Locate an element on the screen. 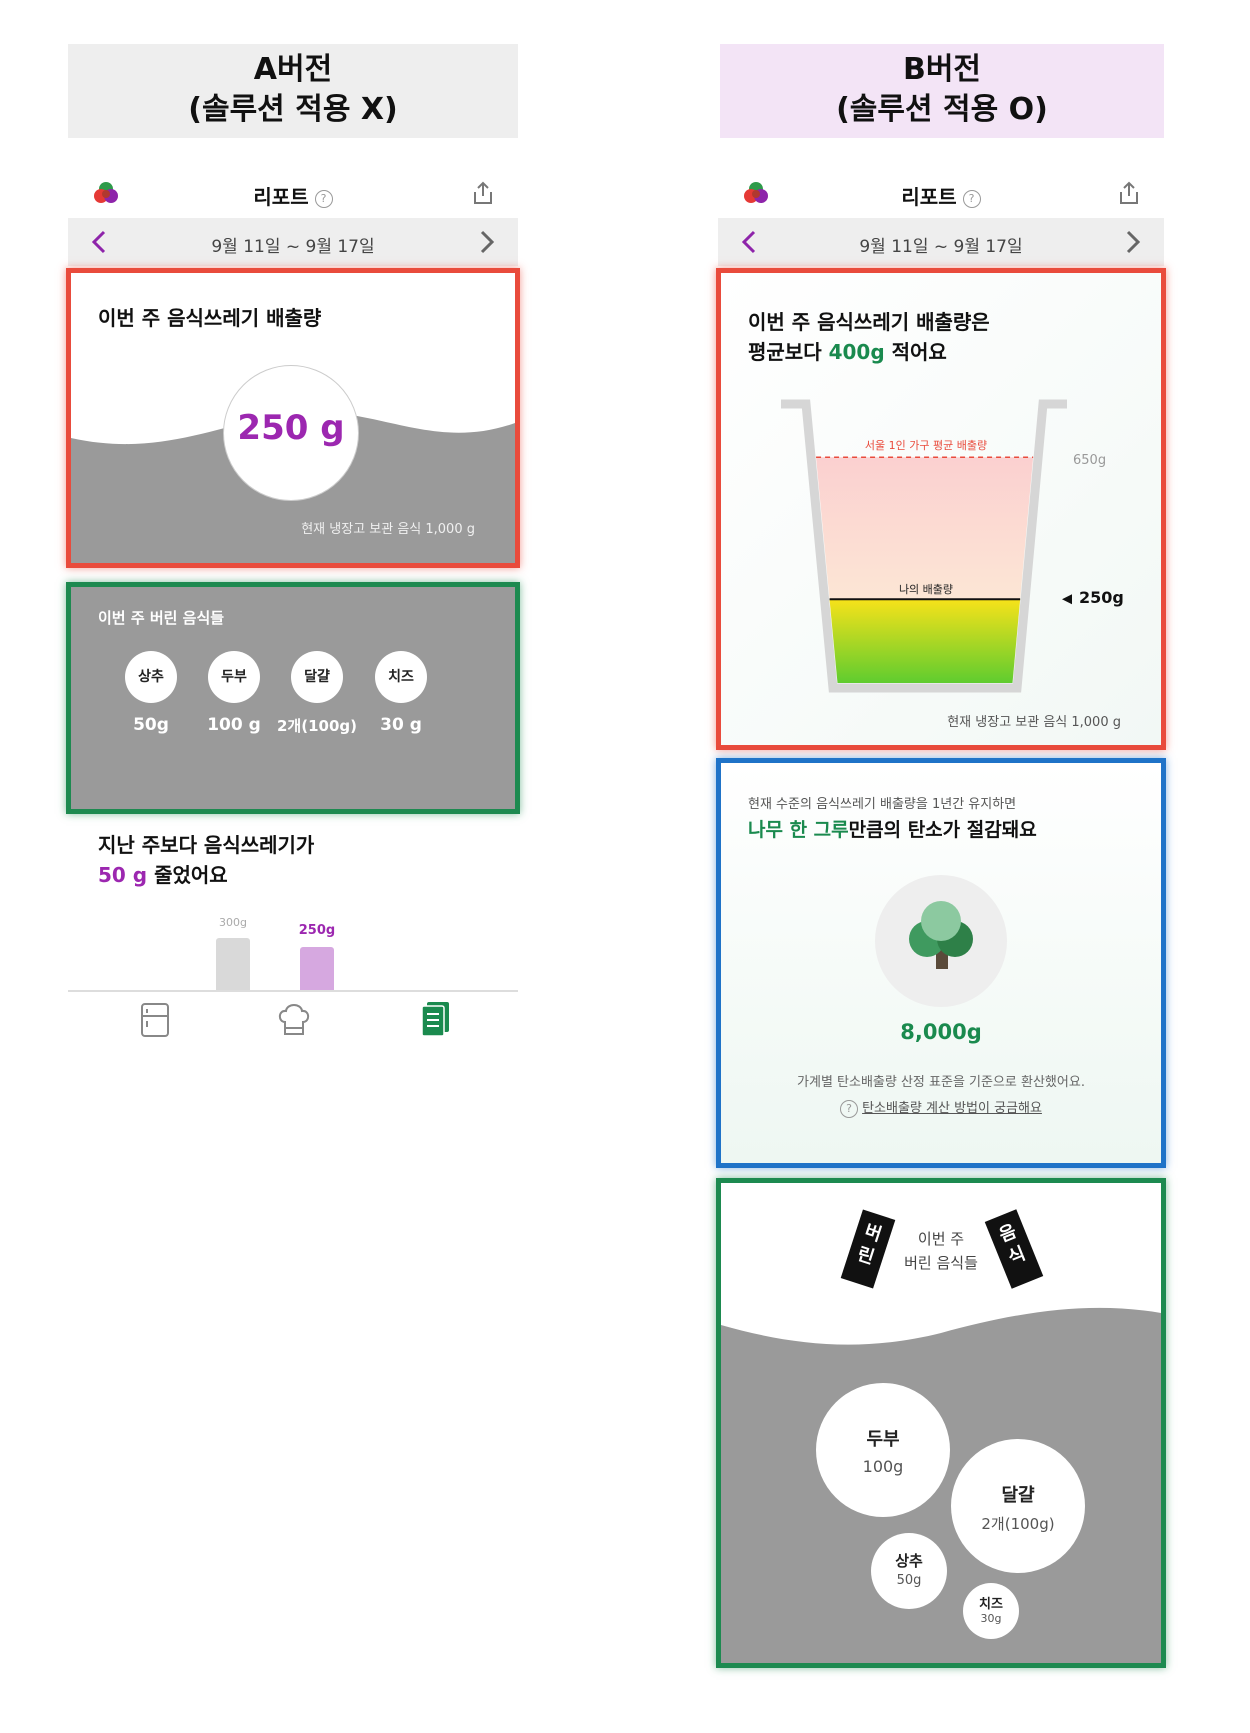 Image resolution: width=1250 pixels, height=1733 pixels. food-bubble-lettuce: 상추 50g is located at coordinates (909, 1571).